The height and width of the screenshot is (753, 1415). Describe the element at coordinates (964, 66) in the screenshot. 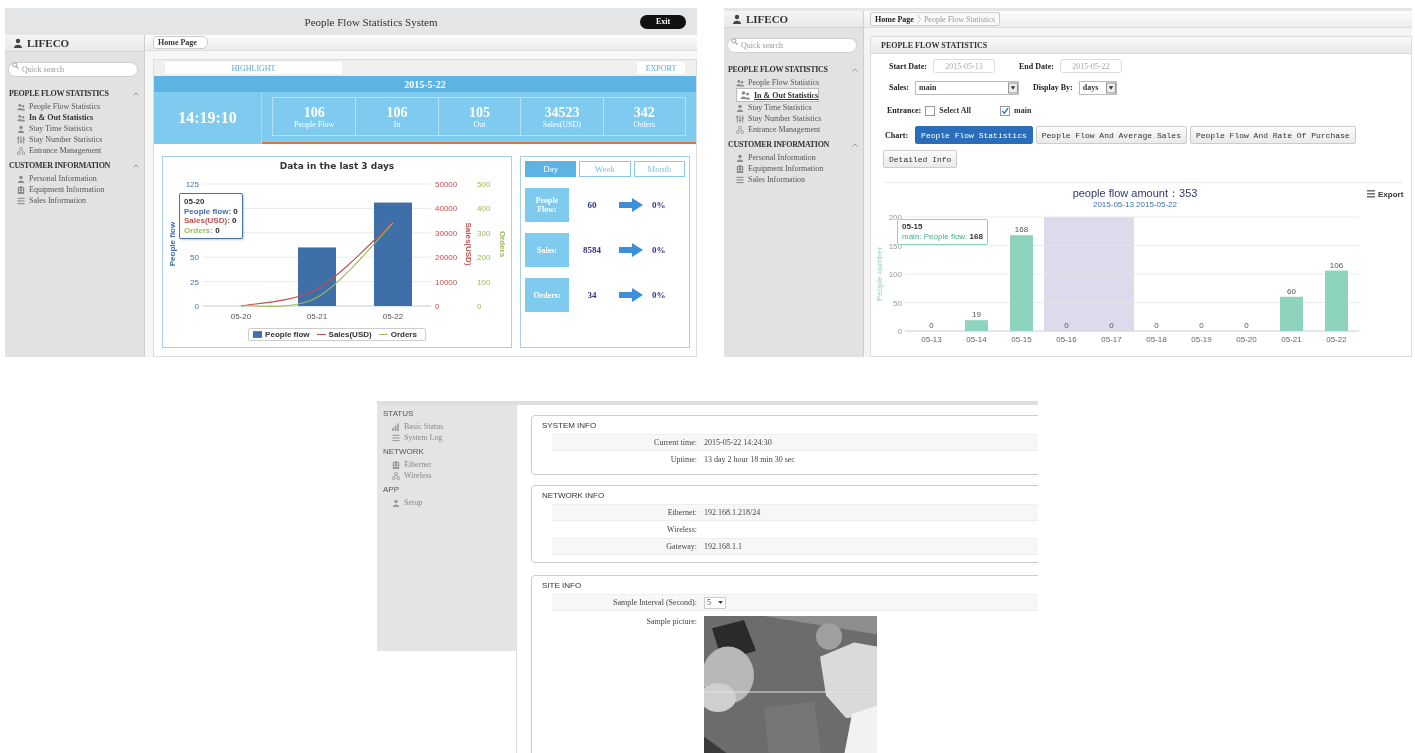

I see `date-field: 2015-05-13` at that location.